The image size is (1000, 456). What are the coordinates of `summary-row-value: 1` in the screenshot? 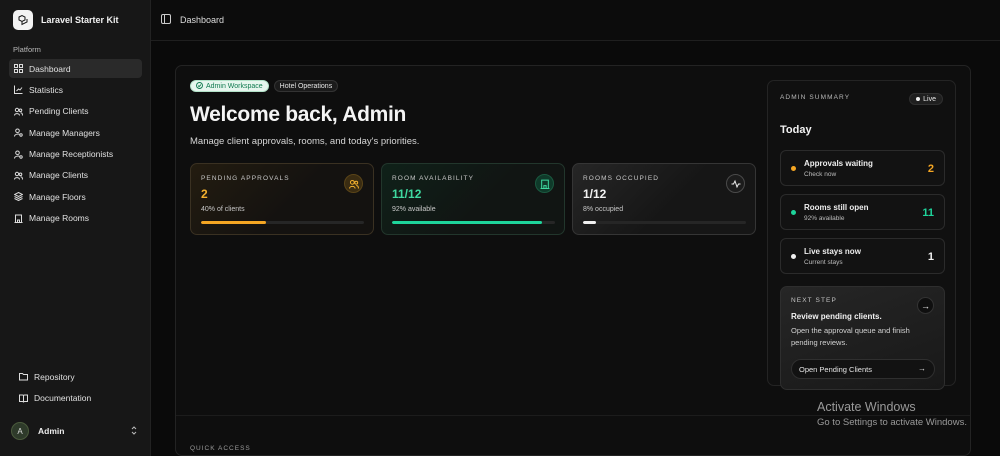 It's located at (930, 257).